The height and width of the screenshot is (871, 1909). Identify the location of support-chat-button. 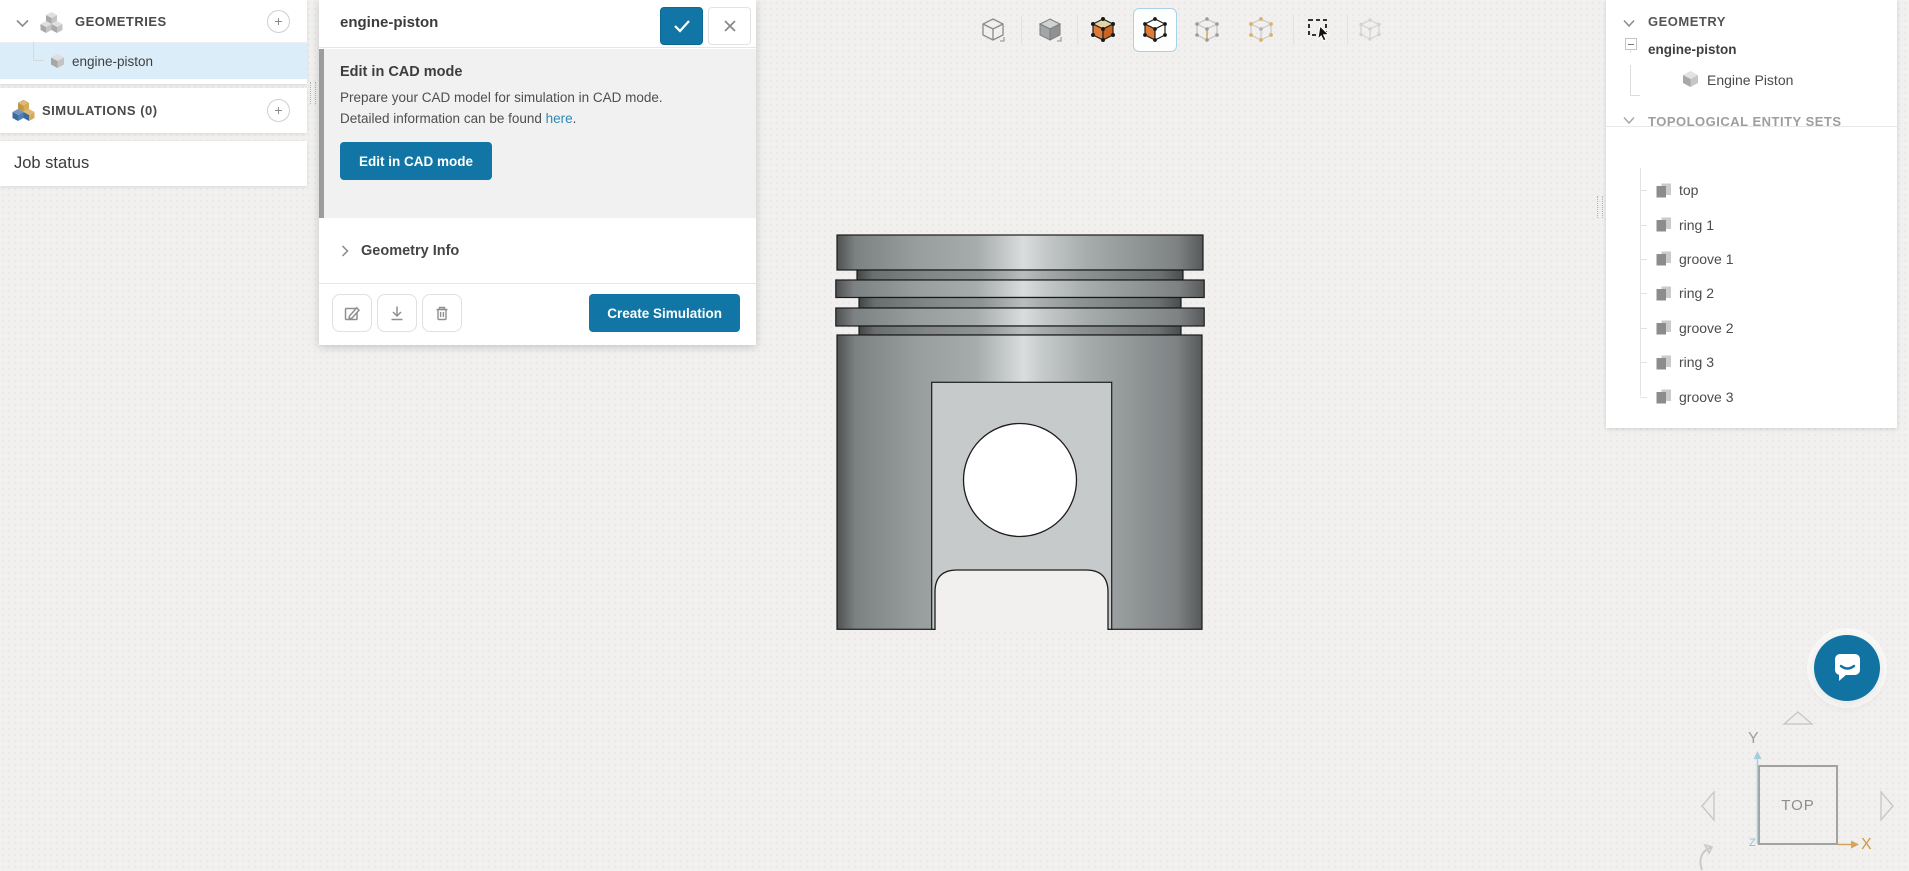
(1847, 668).